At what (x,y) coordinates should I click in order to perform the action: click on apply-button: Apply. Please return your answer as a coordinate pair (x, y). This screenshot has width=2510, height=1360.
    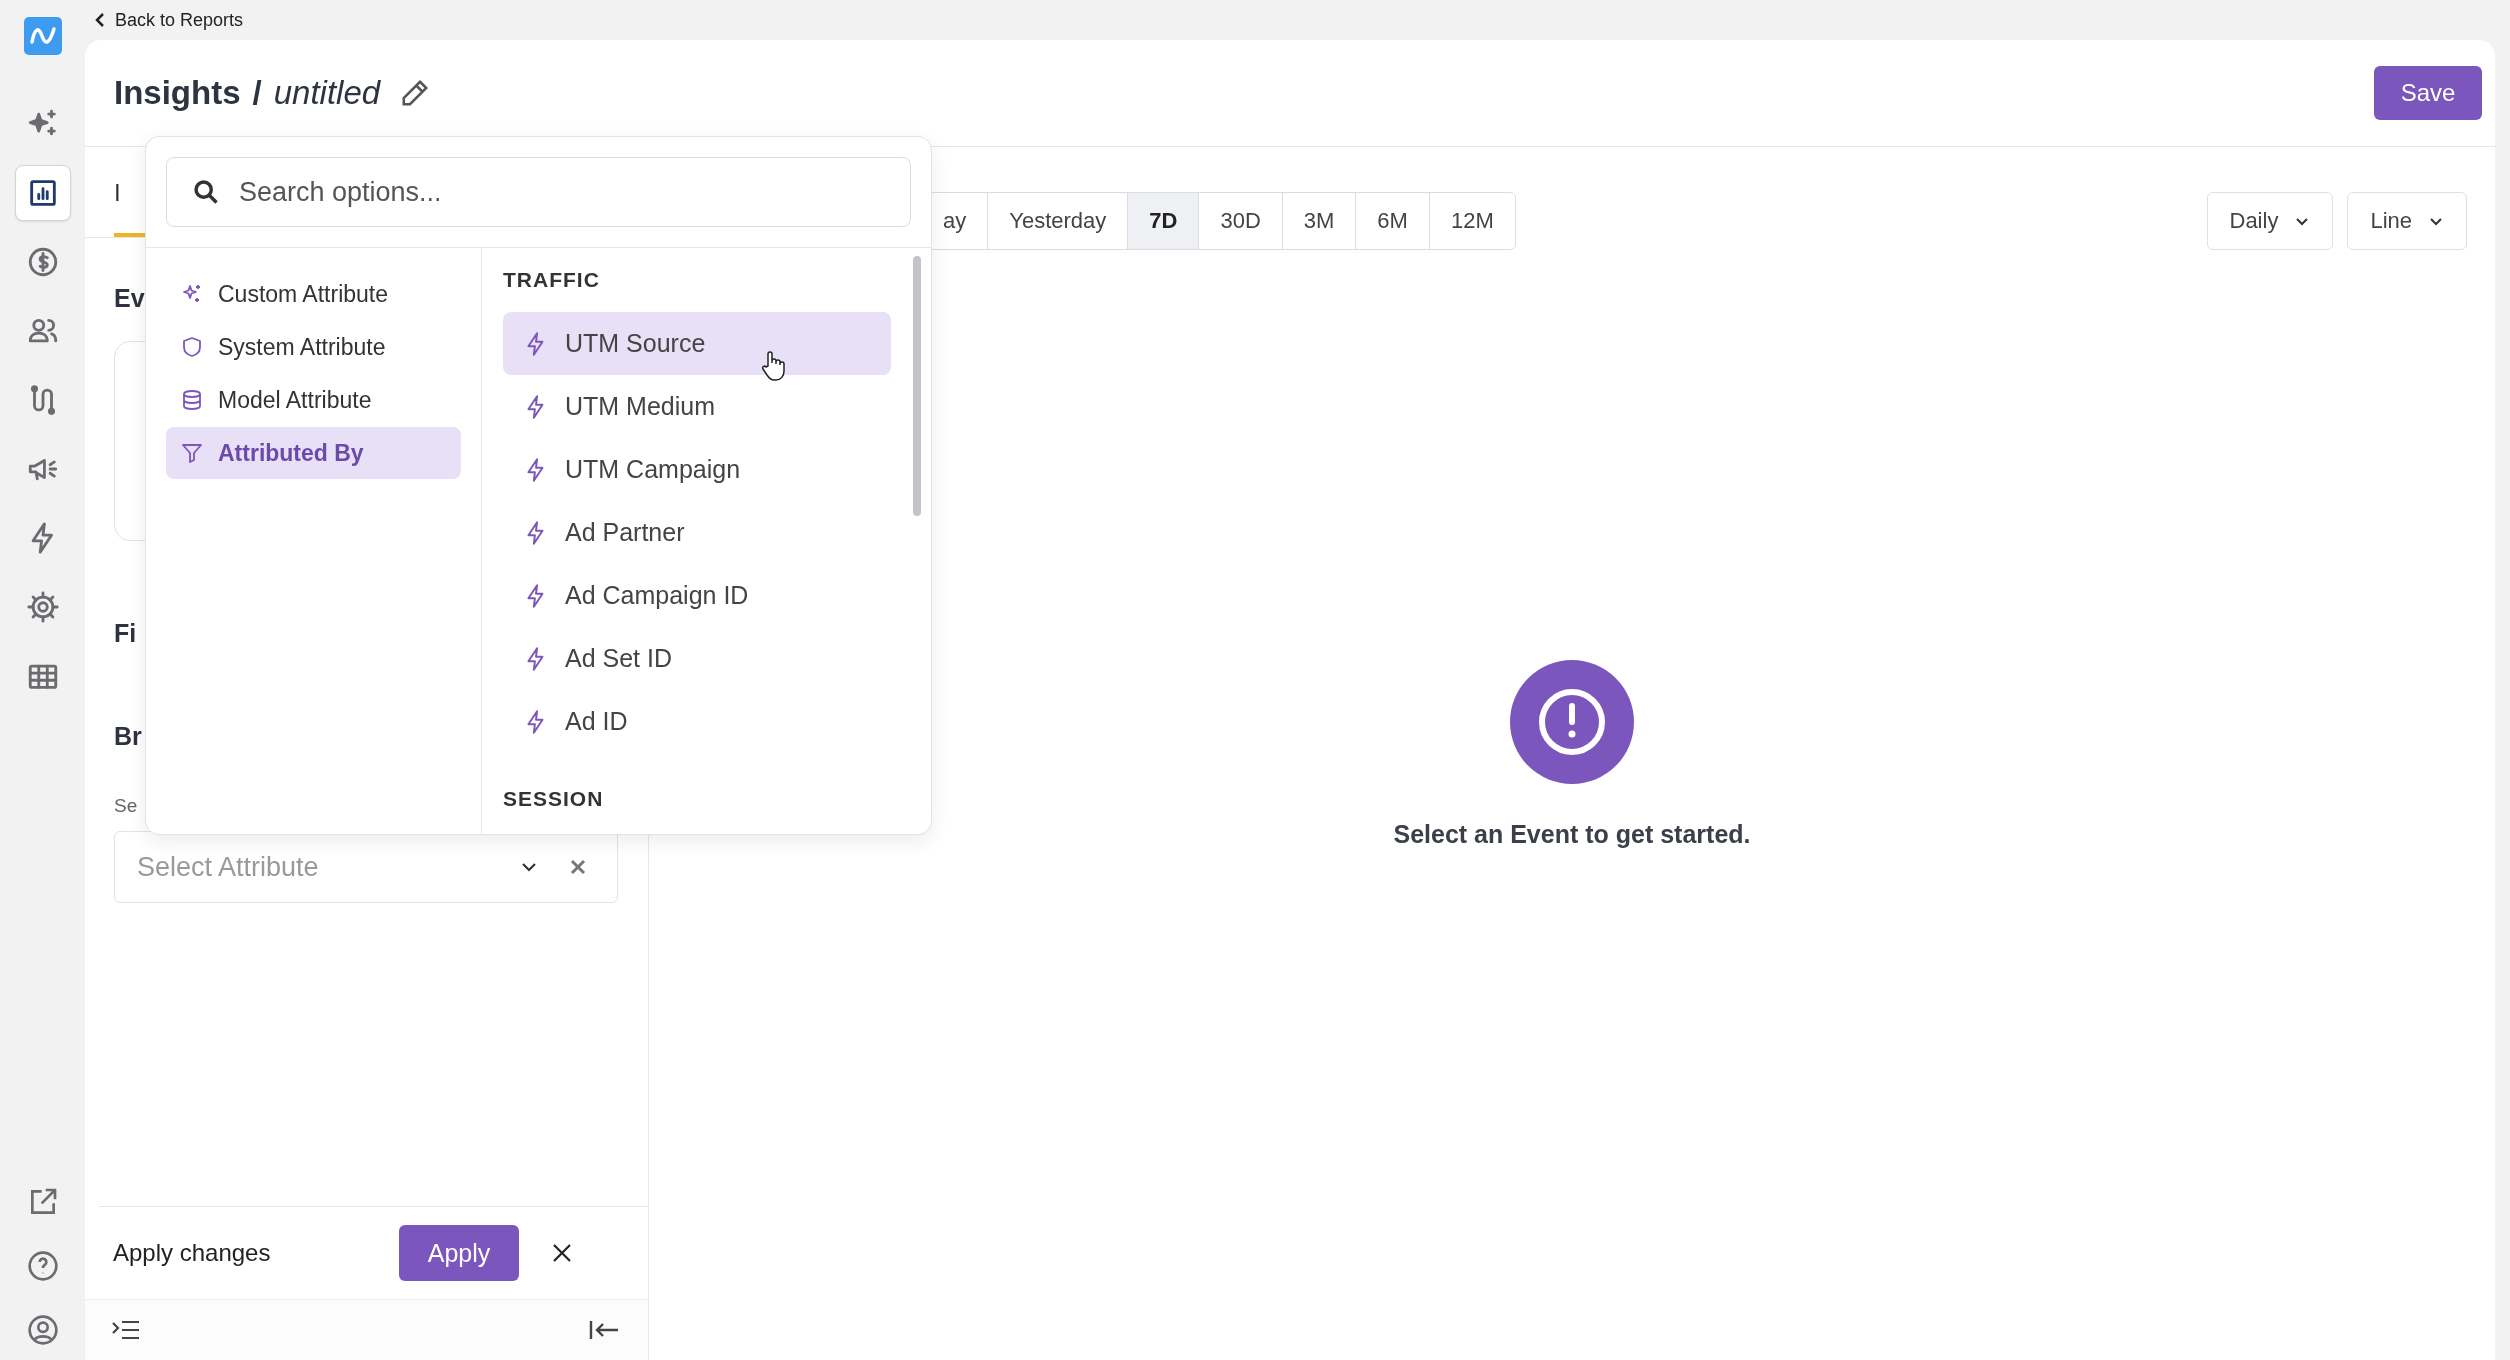
    Looking at the image, I should click on (459, 1253).